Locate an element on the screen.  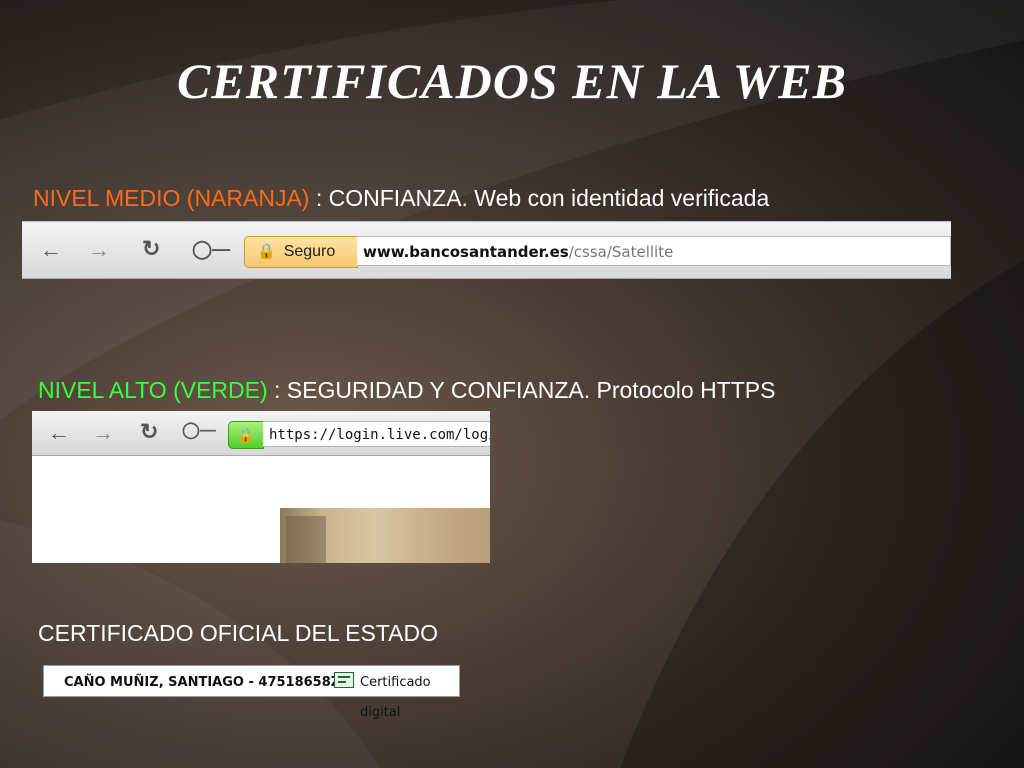
official-heading: CERTIFICADO OFICIAL DEL ESTADO is located at coordinates (238, 633).